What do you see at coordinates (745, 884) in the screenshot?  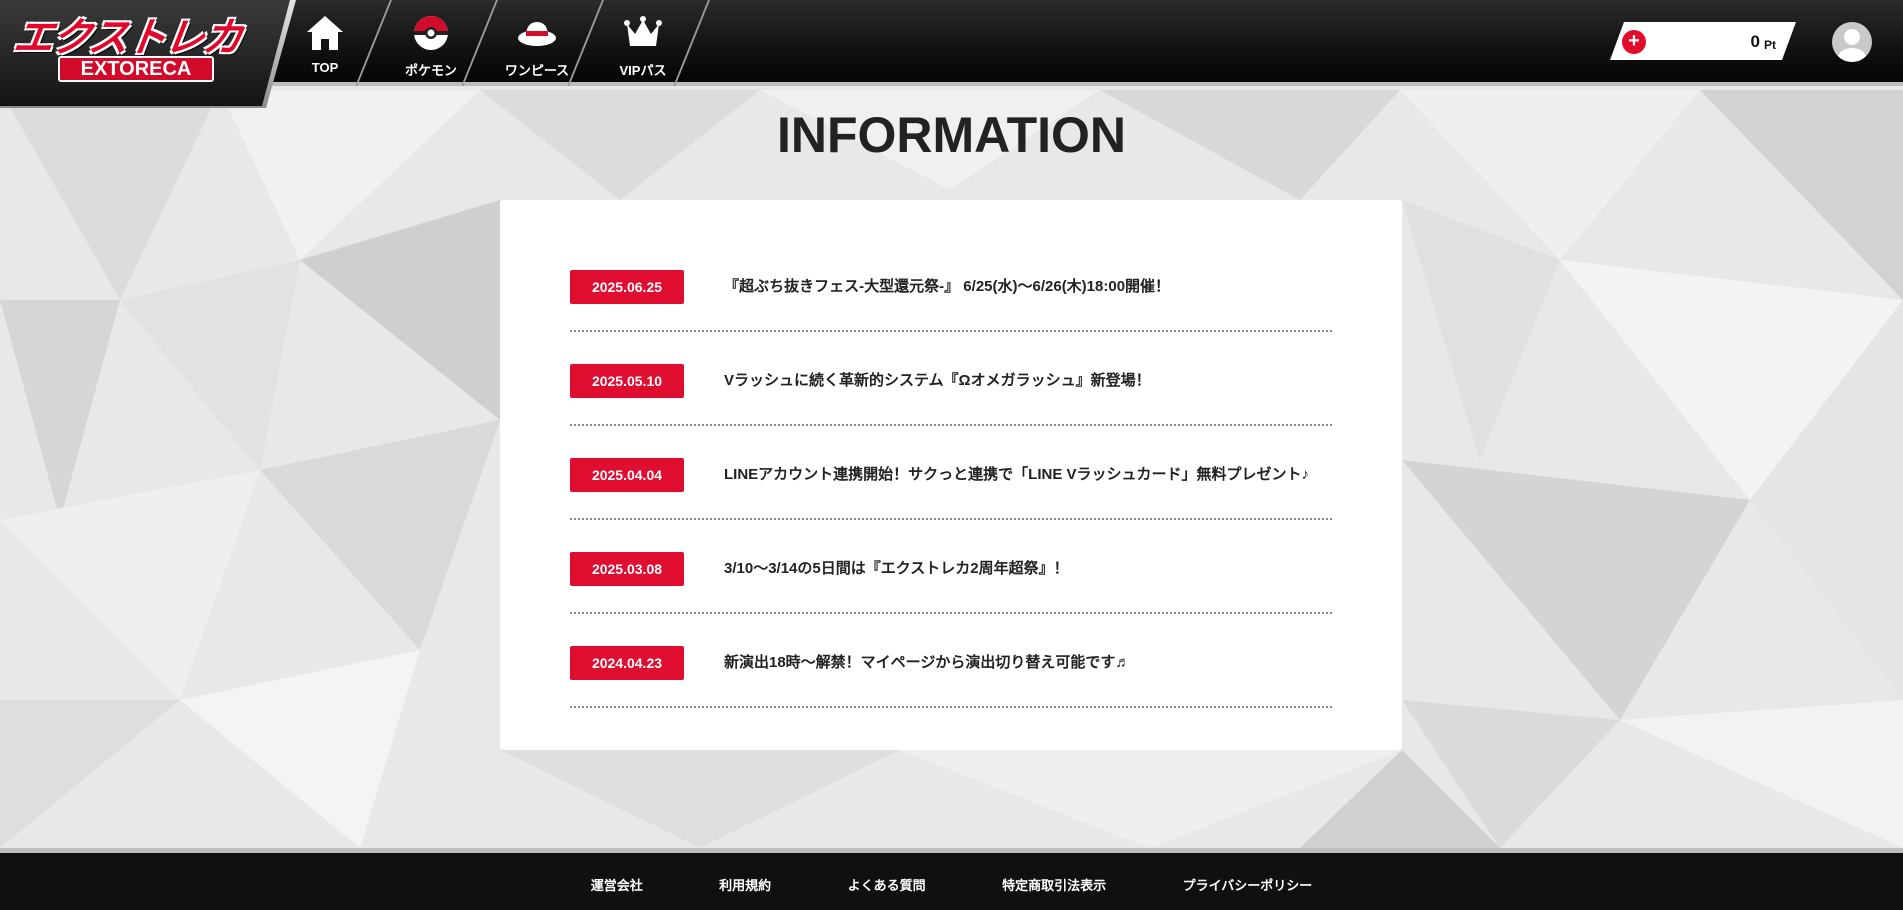 I see `footer-link-terms: 利用規約` at bounding box center [745, 884].